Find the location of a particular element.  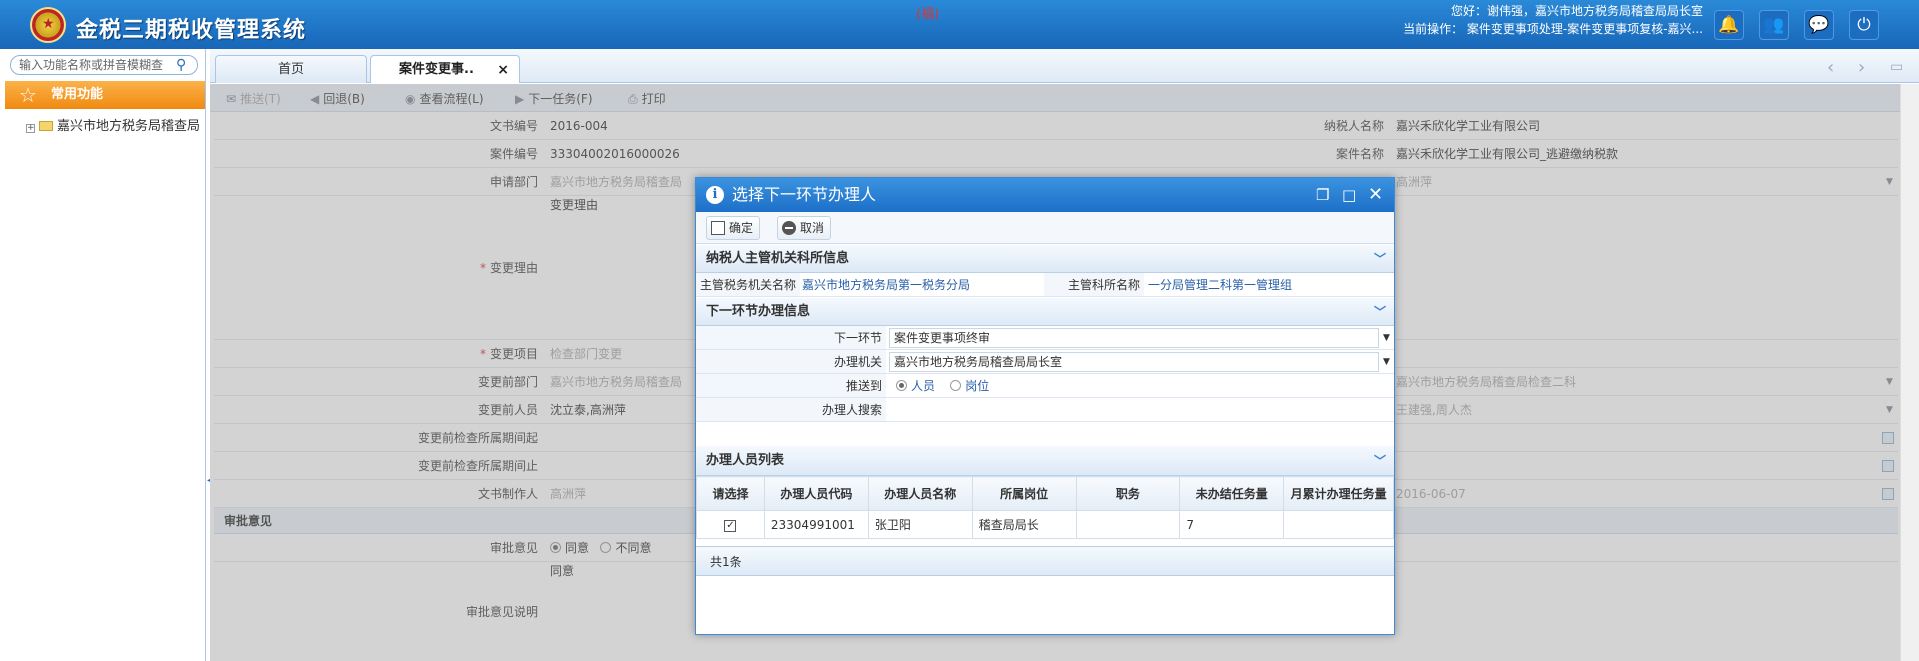

handler-search-label: 办理人搜索 is located at coordinates (791, 409).